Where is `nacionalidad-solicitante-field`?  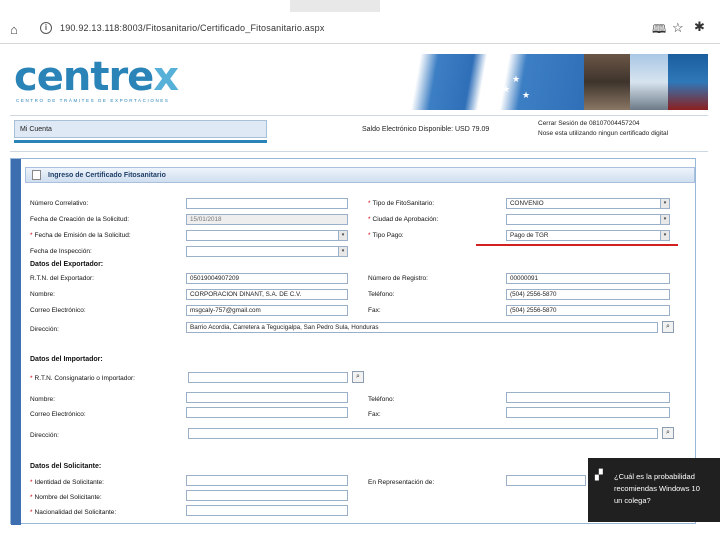
nacionalidad-solicitante-field is located at coordinates (267, 510).